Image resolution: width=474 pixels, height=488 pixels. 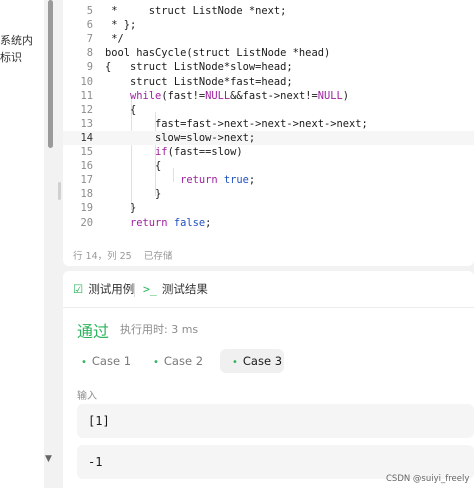 What do you see at coordinates (268, 208) in the screenshot?
I see `code-line: 19 }` at bounding box center [268, 208].